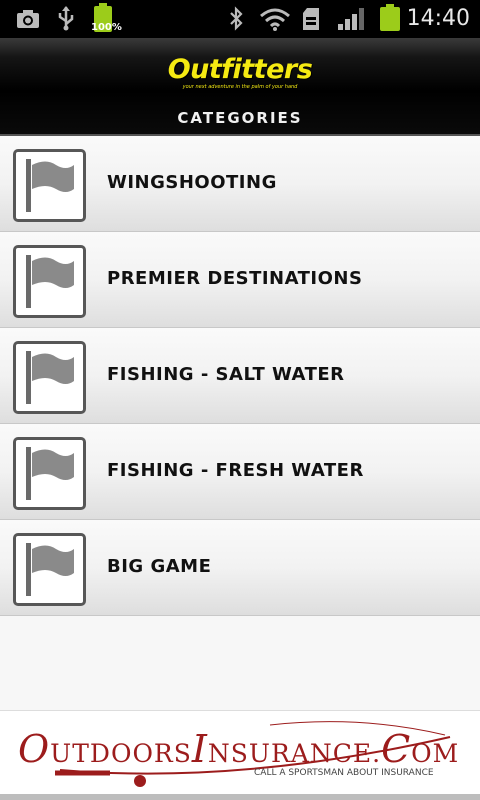 The image size is (480, 800). What do you see at coordinates (66, 20) in the screenshot?
I see `usb-icon` at bounding box center [66, 20].